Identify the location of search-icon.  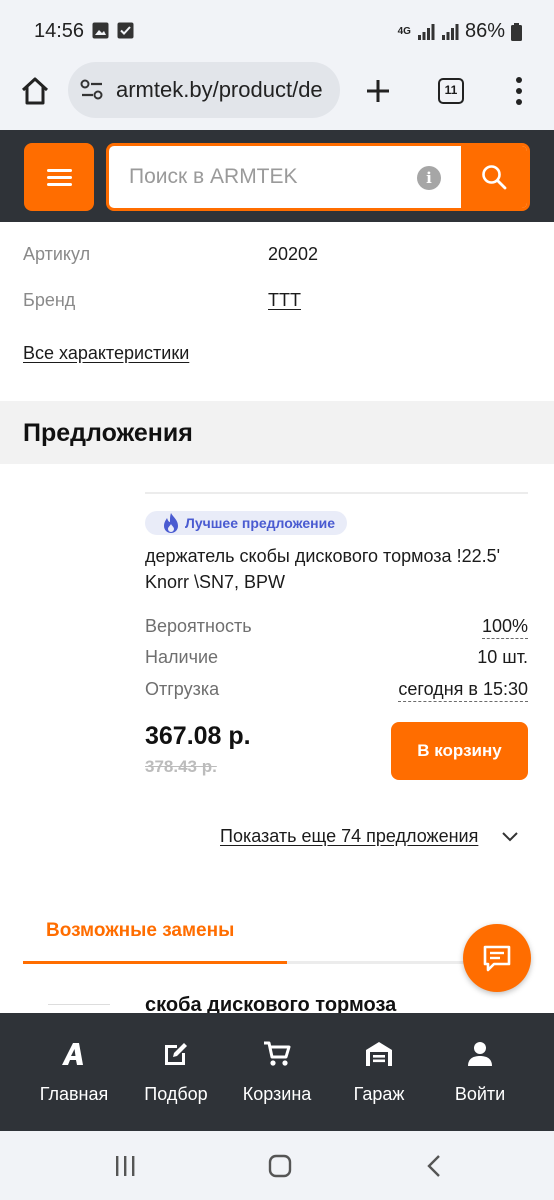
(494, 177).